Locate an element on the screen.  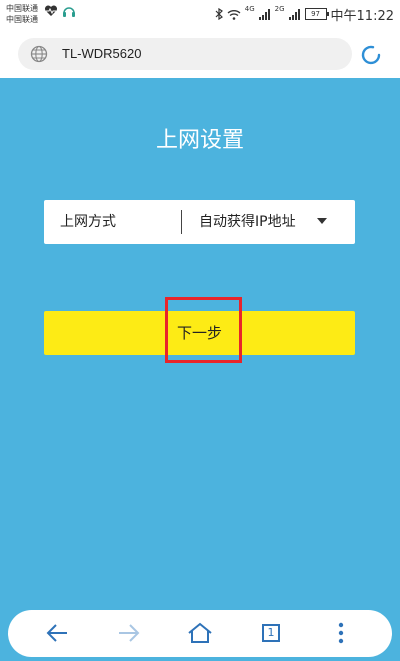
health-heart-icon is located at coordinates (51, 10).